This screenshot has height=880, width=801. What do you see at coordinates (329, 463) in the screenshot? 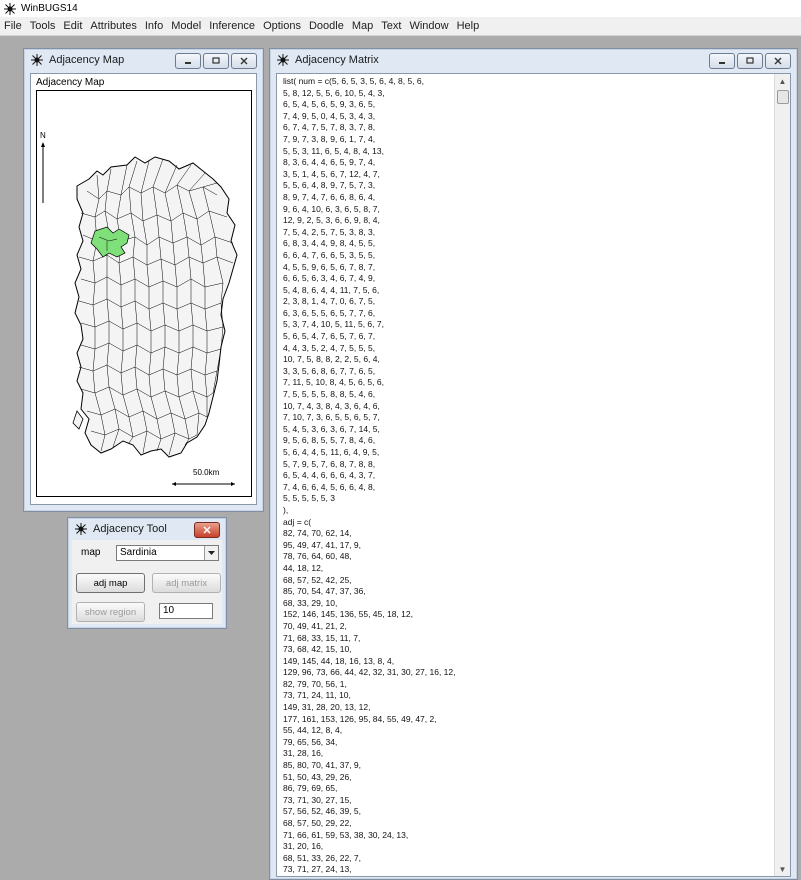
I see `matrix-line: 5, 7, 9, 5, 7, 6, 8, 7, 8, 8,` at bounding box center [329, 463].